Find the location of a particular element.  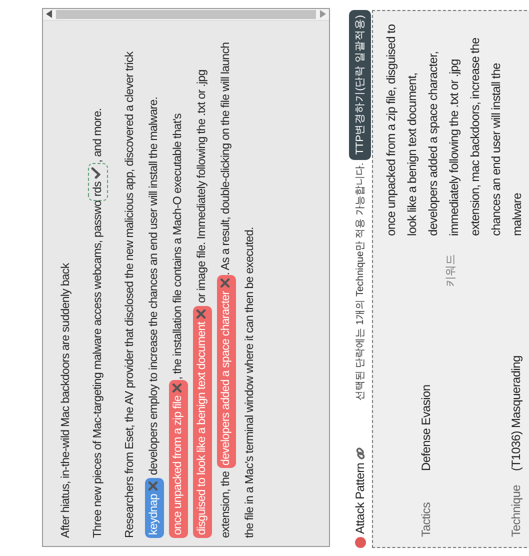

suggested-keyword: rds is located at coordinates (98, 181).